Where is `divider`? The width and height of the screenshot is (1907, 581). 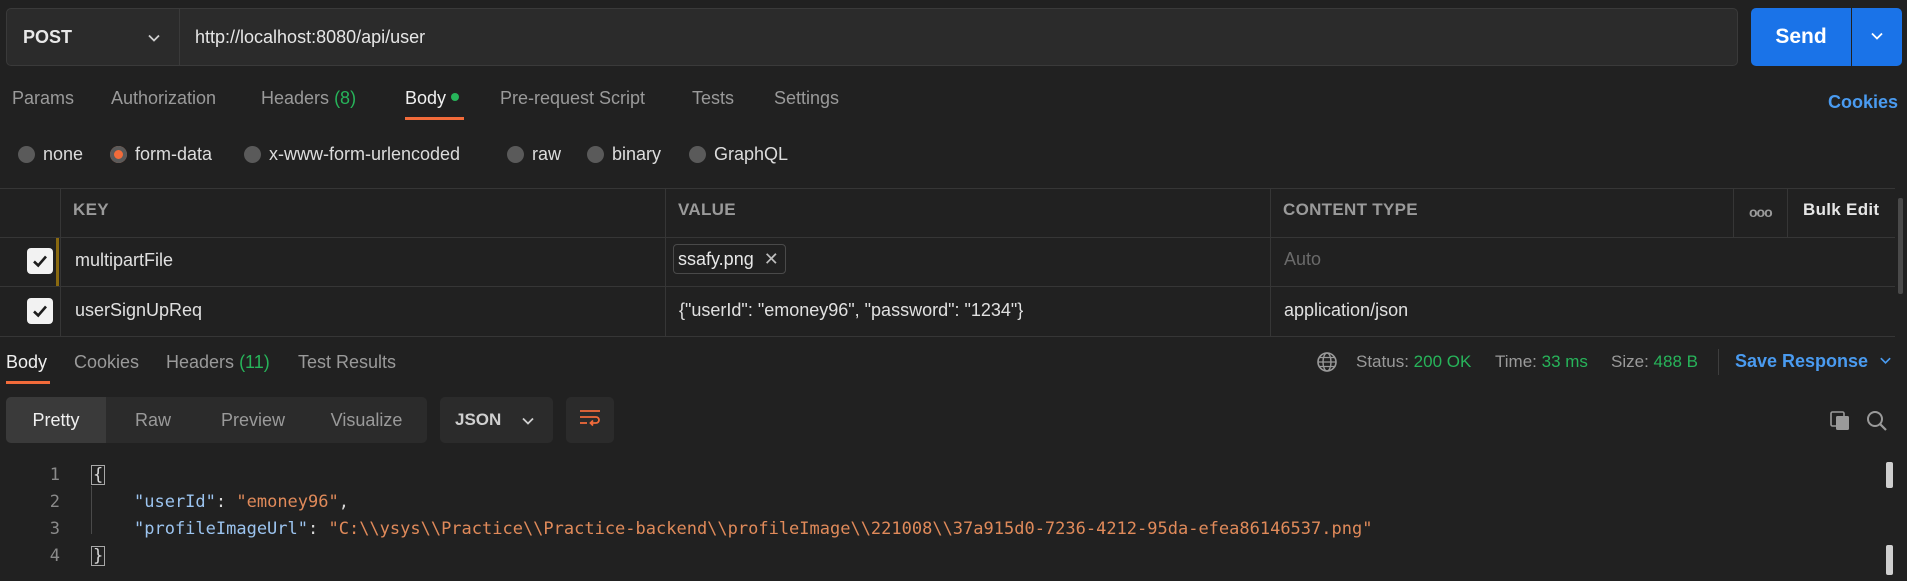 divider is located at coordinates (1718, 362).